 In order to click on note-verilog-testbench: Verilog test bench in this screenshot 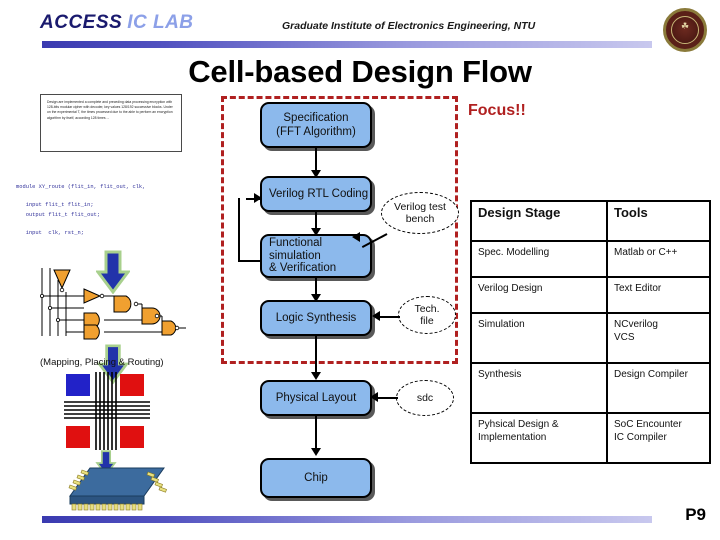, I will do `click(420, 213)`.